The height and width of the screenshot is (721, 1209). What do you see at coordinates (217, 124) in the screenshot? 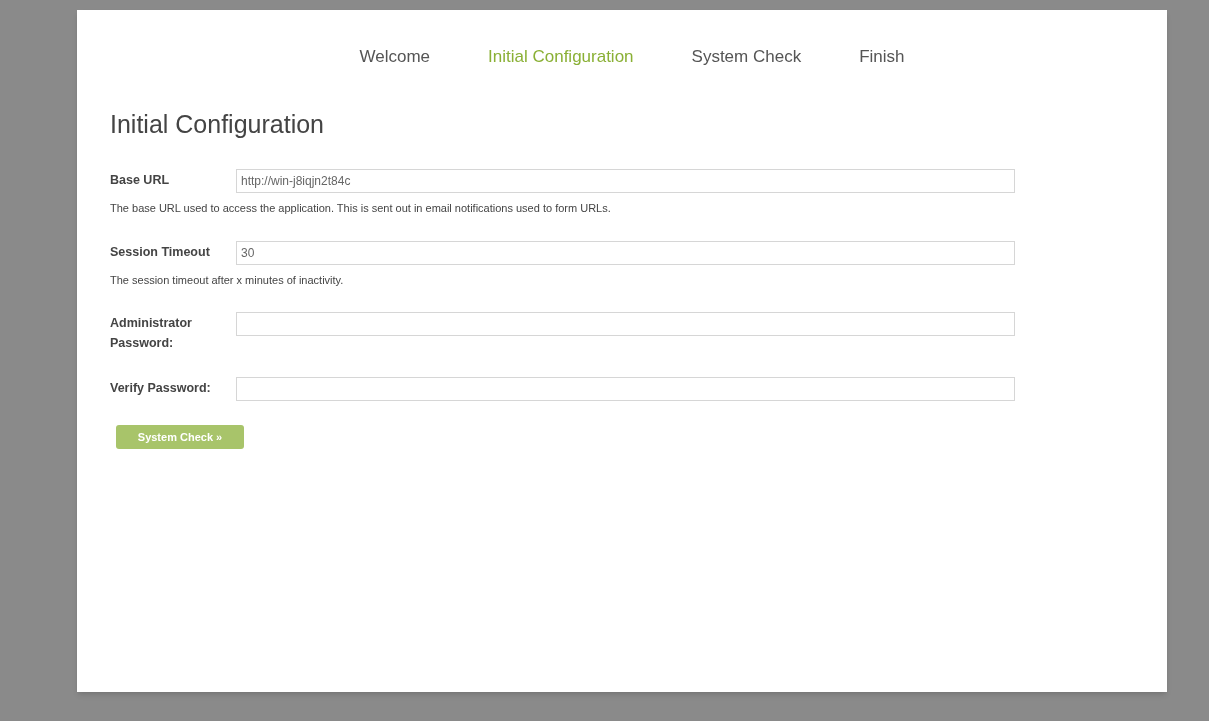
I see `page-heading: Initial Configuration` at bounding box center [217, 124].